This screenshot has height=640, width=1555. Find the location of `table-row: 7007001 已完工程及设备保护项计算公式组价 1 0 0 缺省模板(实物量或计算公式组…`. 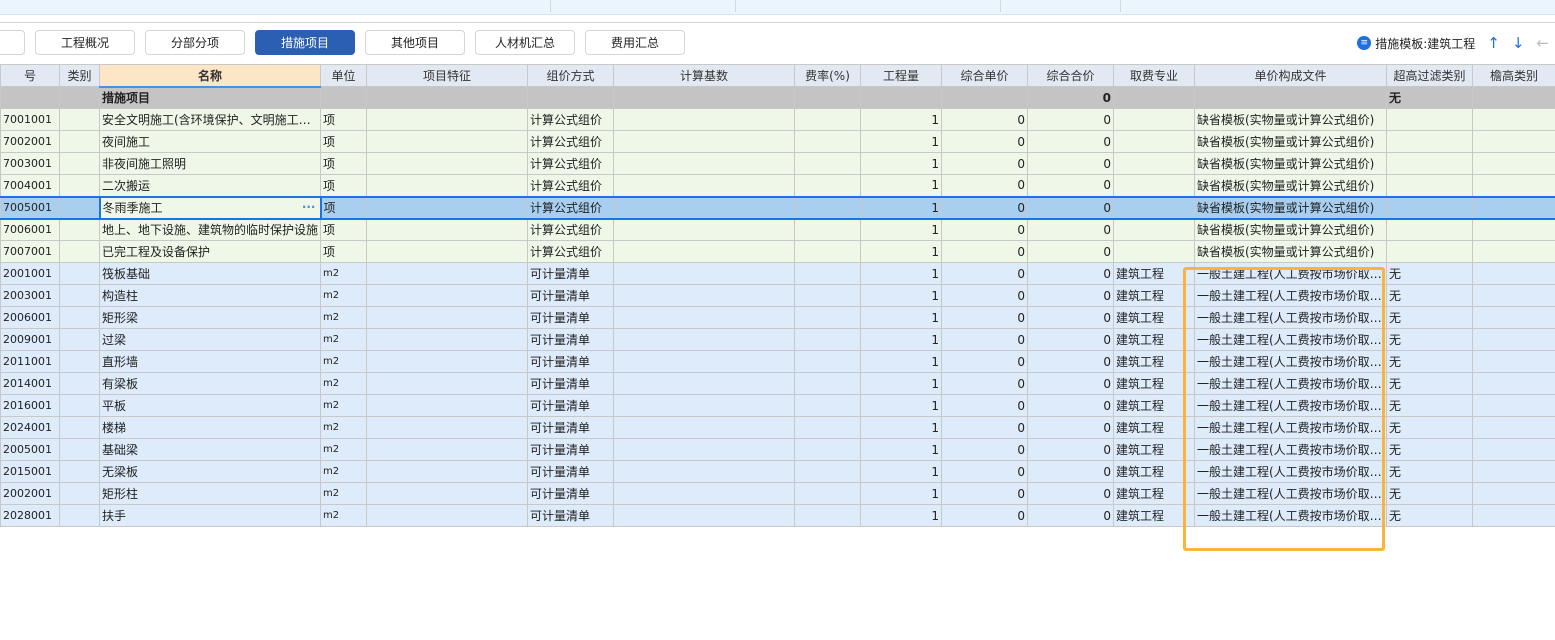

table-row: 7007001 已完工程及设备保护项计算公式组价 1 0 0 缺省模板(实物量或计算公式组… is located at coordinates (777, 251).